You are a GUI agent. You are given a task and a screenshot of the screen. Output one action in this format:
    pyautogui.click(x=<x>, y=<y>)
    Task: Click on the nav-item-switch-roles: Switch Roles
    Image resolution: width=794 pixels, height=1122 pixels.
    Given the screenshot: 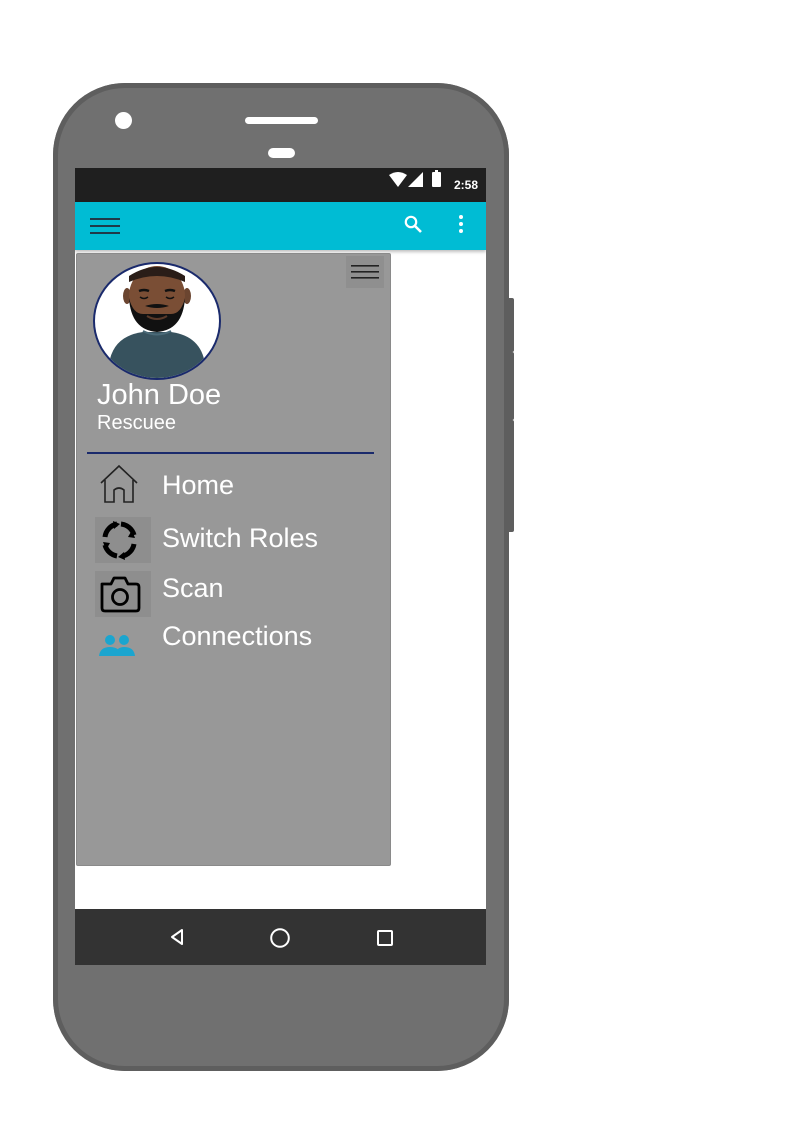 What is the action you would take?
    pyautogui.click(x=233, y=539)
    